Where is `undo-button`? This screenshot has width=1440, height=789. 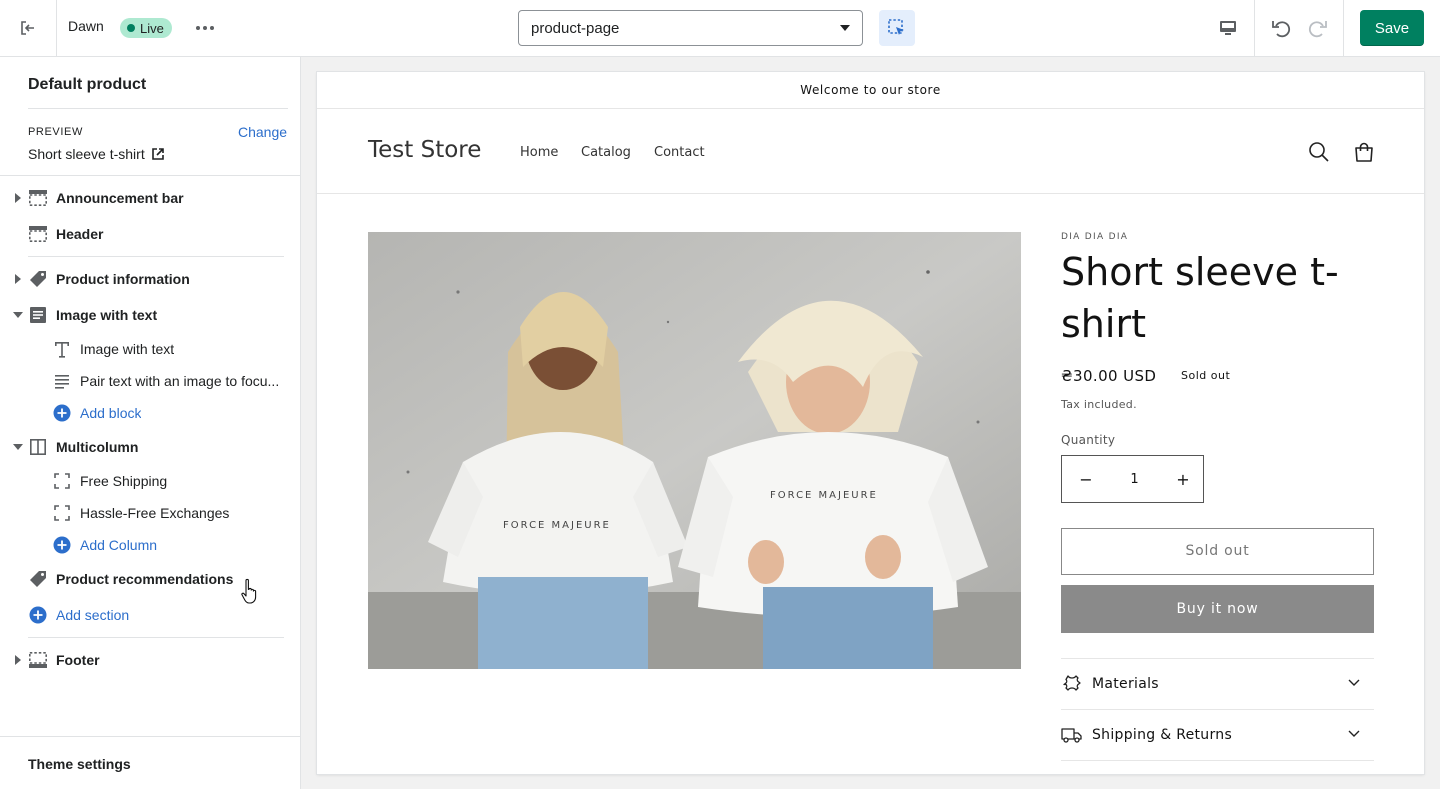 undo-button is located at coordinates (1281, 28).